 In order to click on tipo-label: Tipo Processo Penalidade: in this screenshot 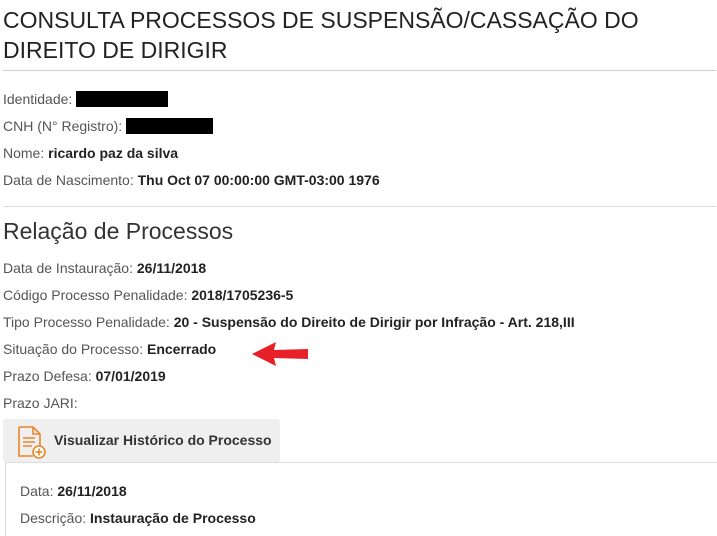, I will do `click(86, 322)`.